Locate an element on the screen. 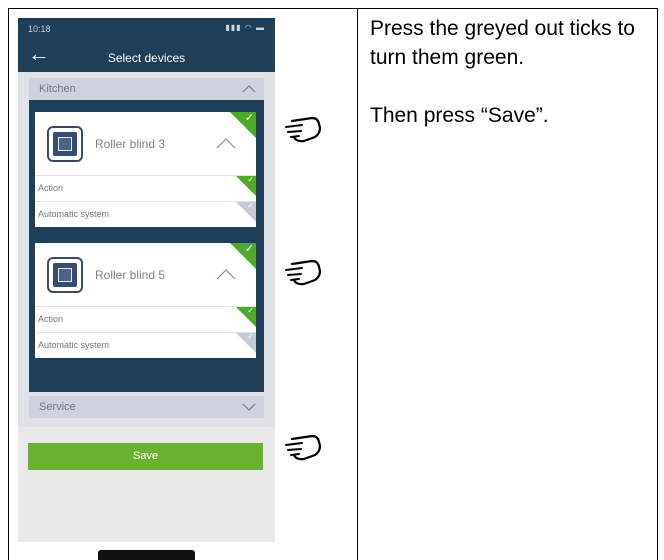 Image resolution: width=664 pixels, height=560 pixels. nav-title: Select devices is located at coordinates (146, 58).